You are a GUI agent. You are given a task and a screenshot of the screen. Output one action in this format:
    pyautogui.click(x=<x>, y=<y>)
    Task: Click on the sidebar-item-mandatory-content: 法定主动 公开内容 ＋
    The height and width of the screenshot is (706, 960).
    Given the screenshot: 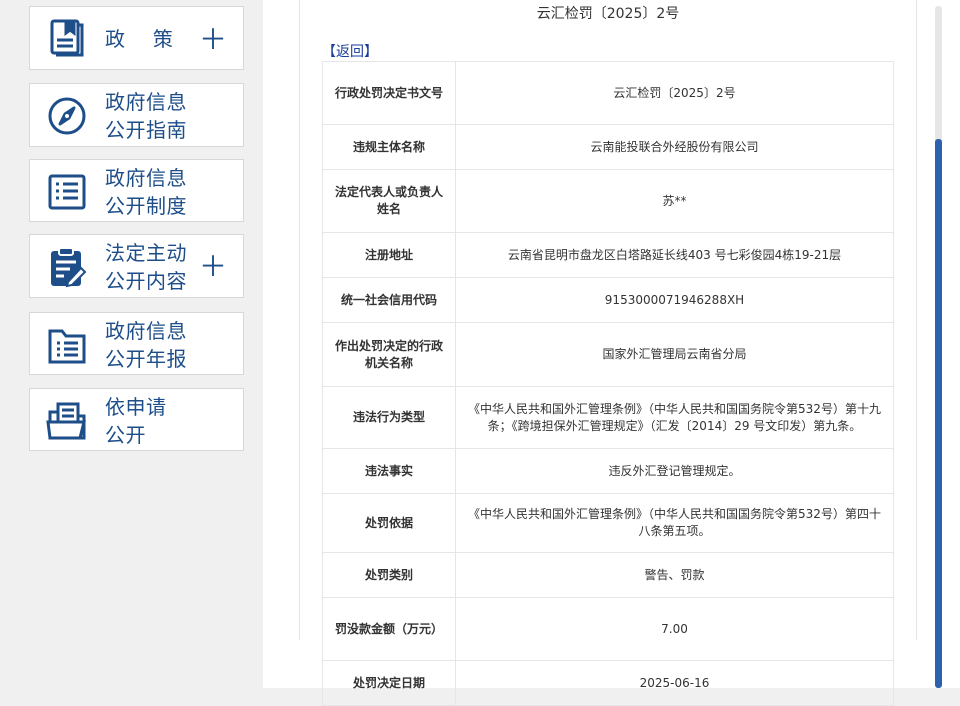 What is the action you would take?
    pyautogui.click(x=136, y=266)
    